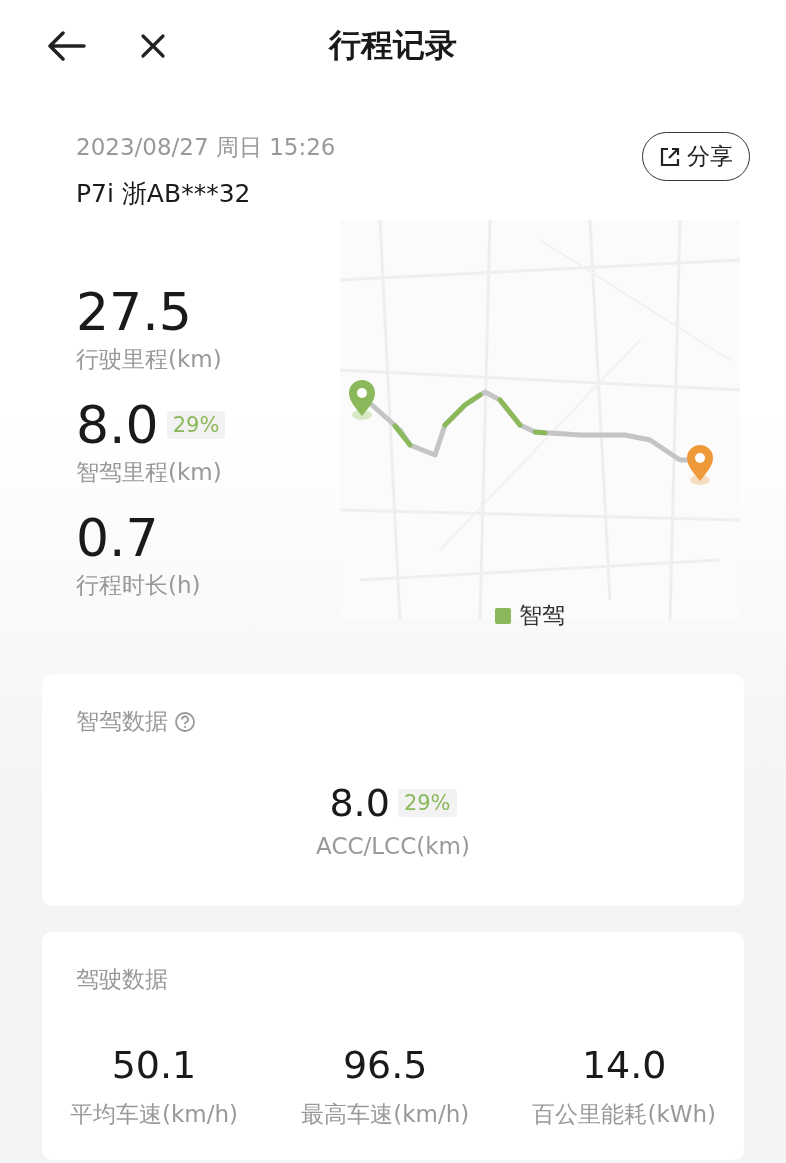  I want to click on metric-label: 最高车速(km/h), so click(385, 1114).